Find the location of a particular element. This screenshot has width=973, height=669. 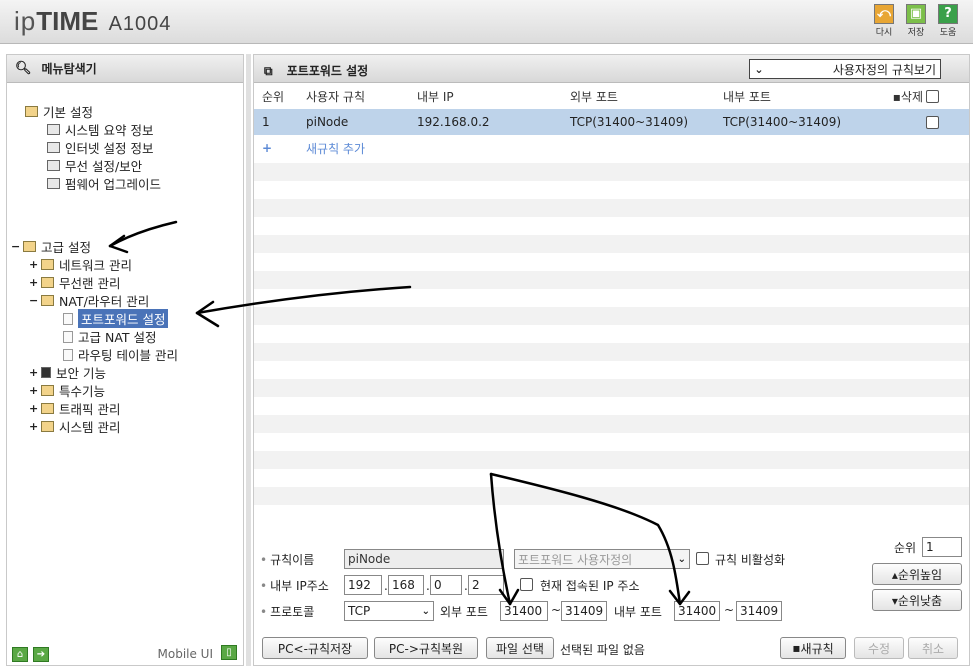

internal-port-to: 31409 is located at coordinates (759, 611).